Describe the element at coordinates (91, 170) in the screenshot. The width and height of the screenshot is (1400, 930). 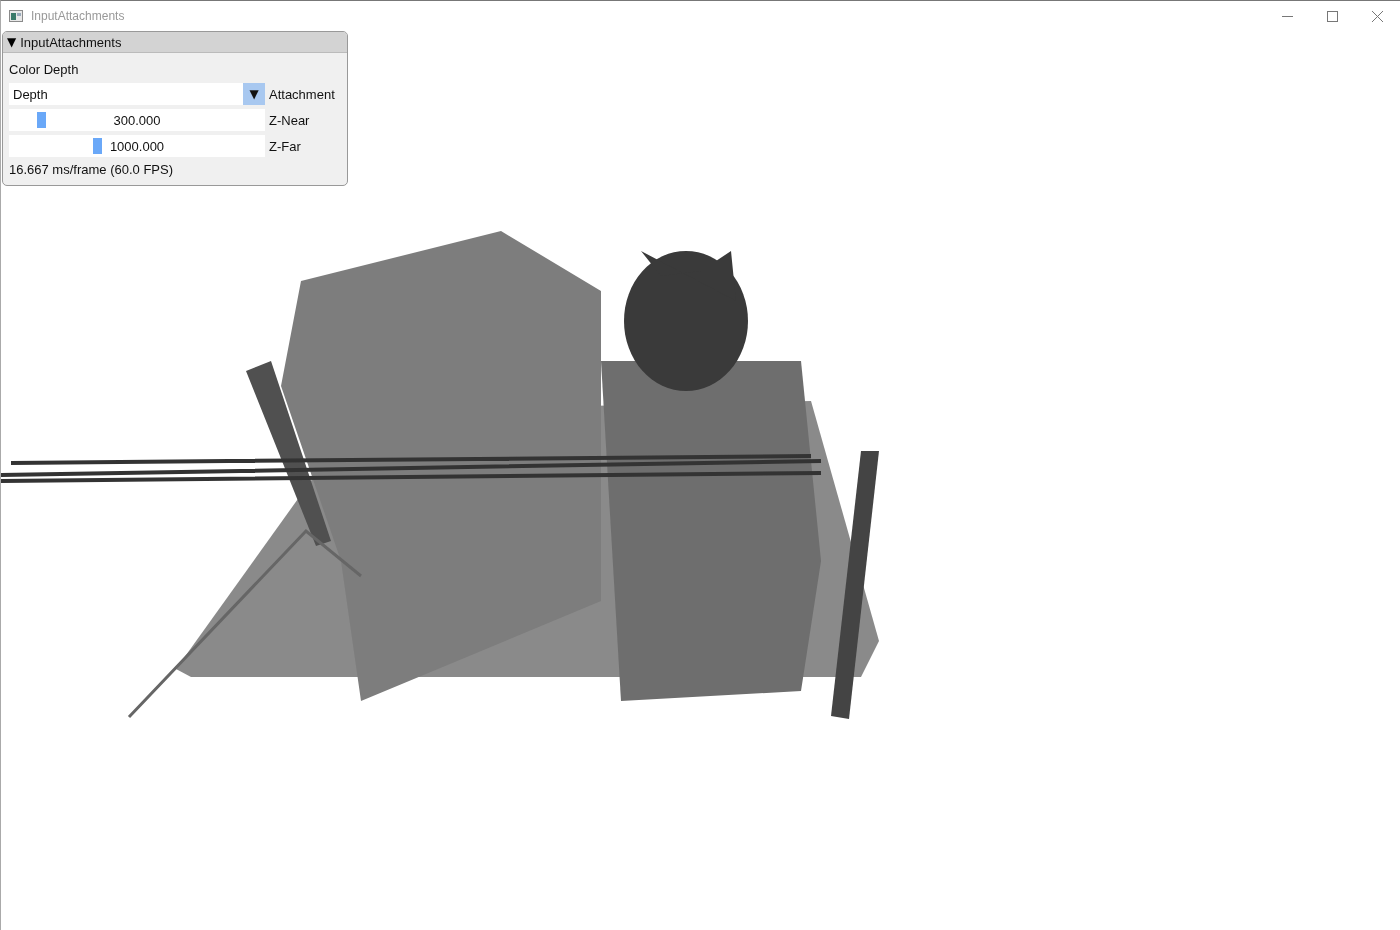
I see `frame-stats: 16.667 ms/frame (60.0 FPS)` at that location.